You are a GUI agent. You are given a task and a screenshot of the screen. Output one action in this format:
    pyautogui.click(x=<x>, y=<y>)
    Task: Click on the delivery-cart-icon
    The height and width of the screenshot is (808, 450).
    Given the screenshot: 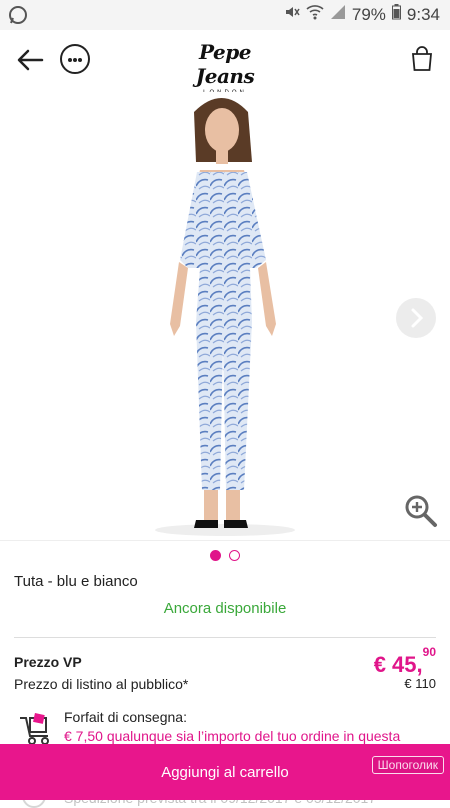 What is the action you would take?
    pyautogui.click(x=36, y=729)
    